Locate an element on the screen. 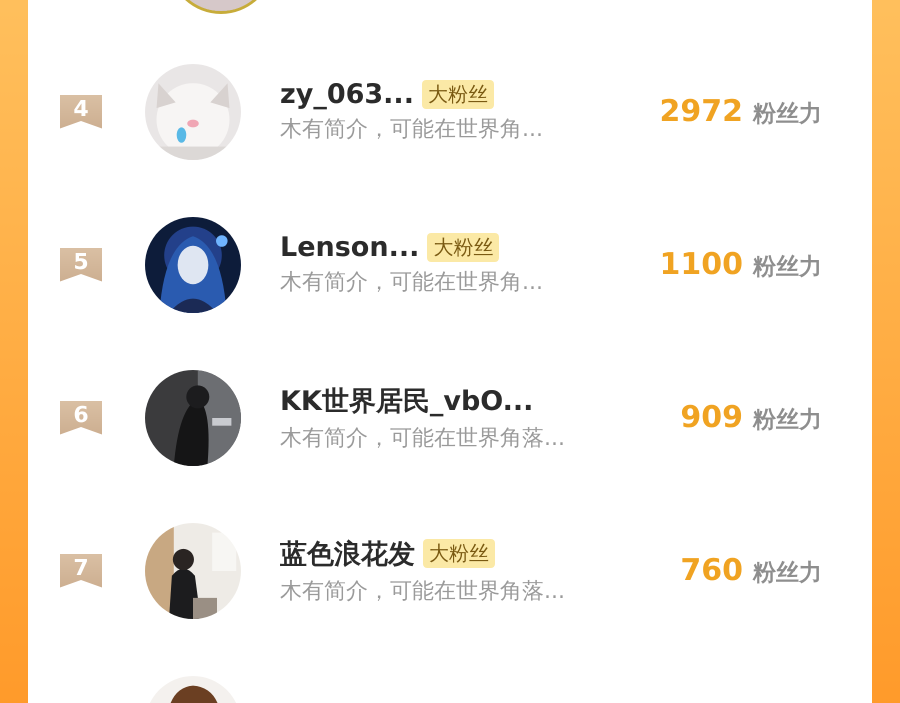  user-name: 蓝色浪花发 is located at coordinates (347, 554).